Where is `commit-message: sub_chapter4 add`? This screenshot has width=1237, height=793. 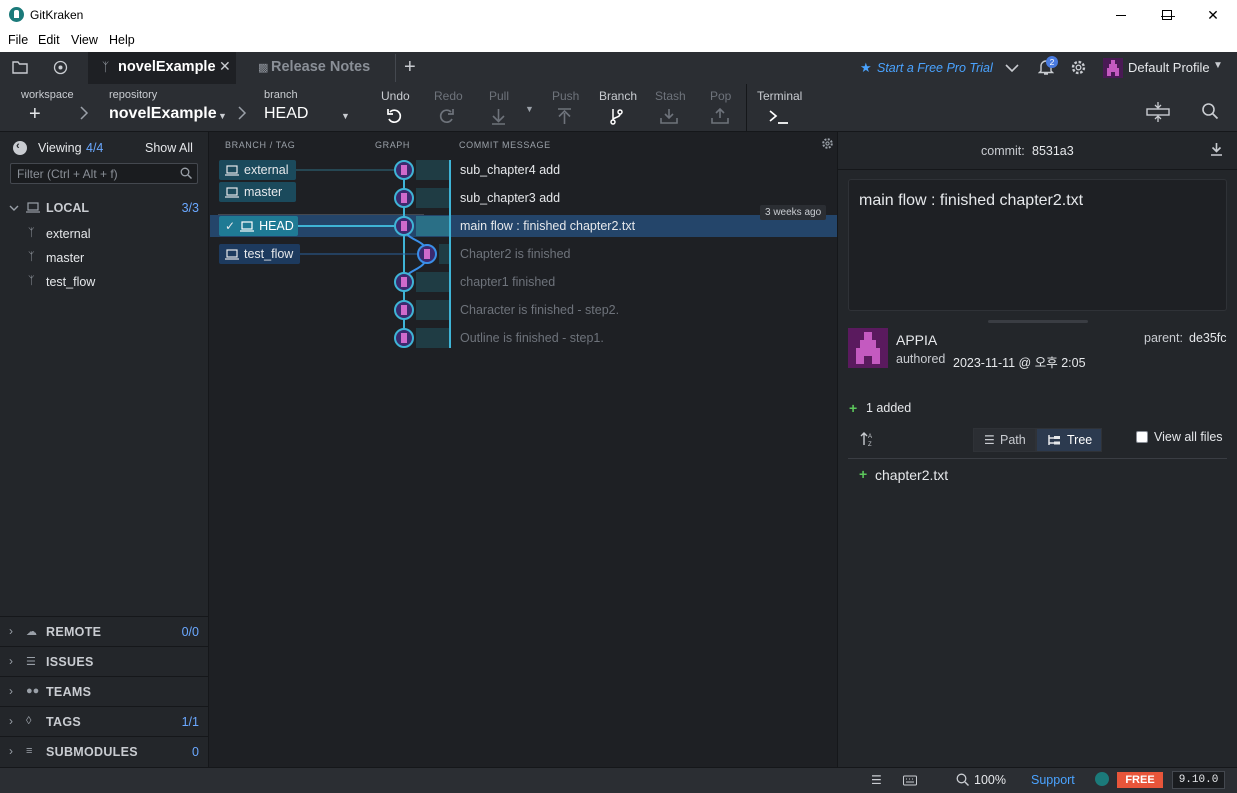
commit-message: sub_chapter4 add is located at coordinates (510, 170).